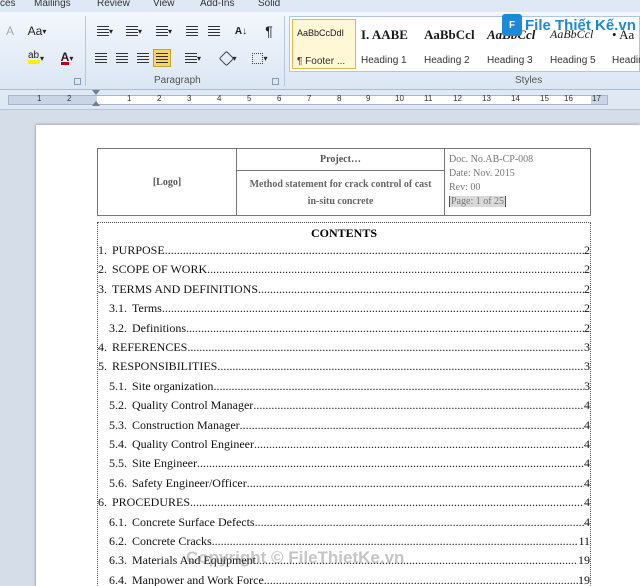 This screenshot has width=640, height=586. Describe the element at coordinates (113, 4) in the screenshot. I see `tab-review: Review` at that location.